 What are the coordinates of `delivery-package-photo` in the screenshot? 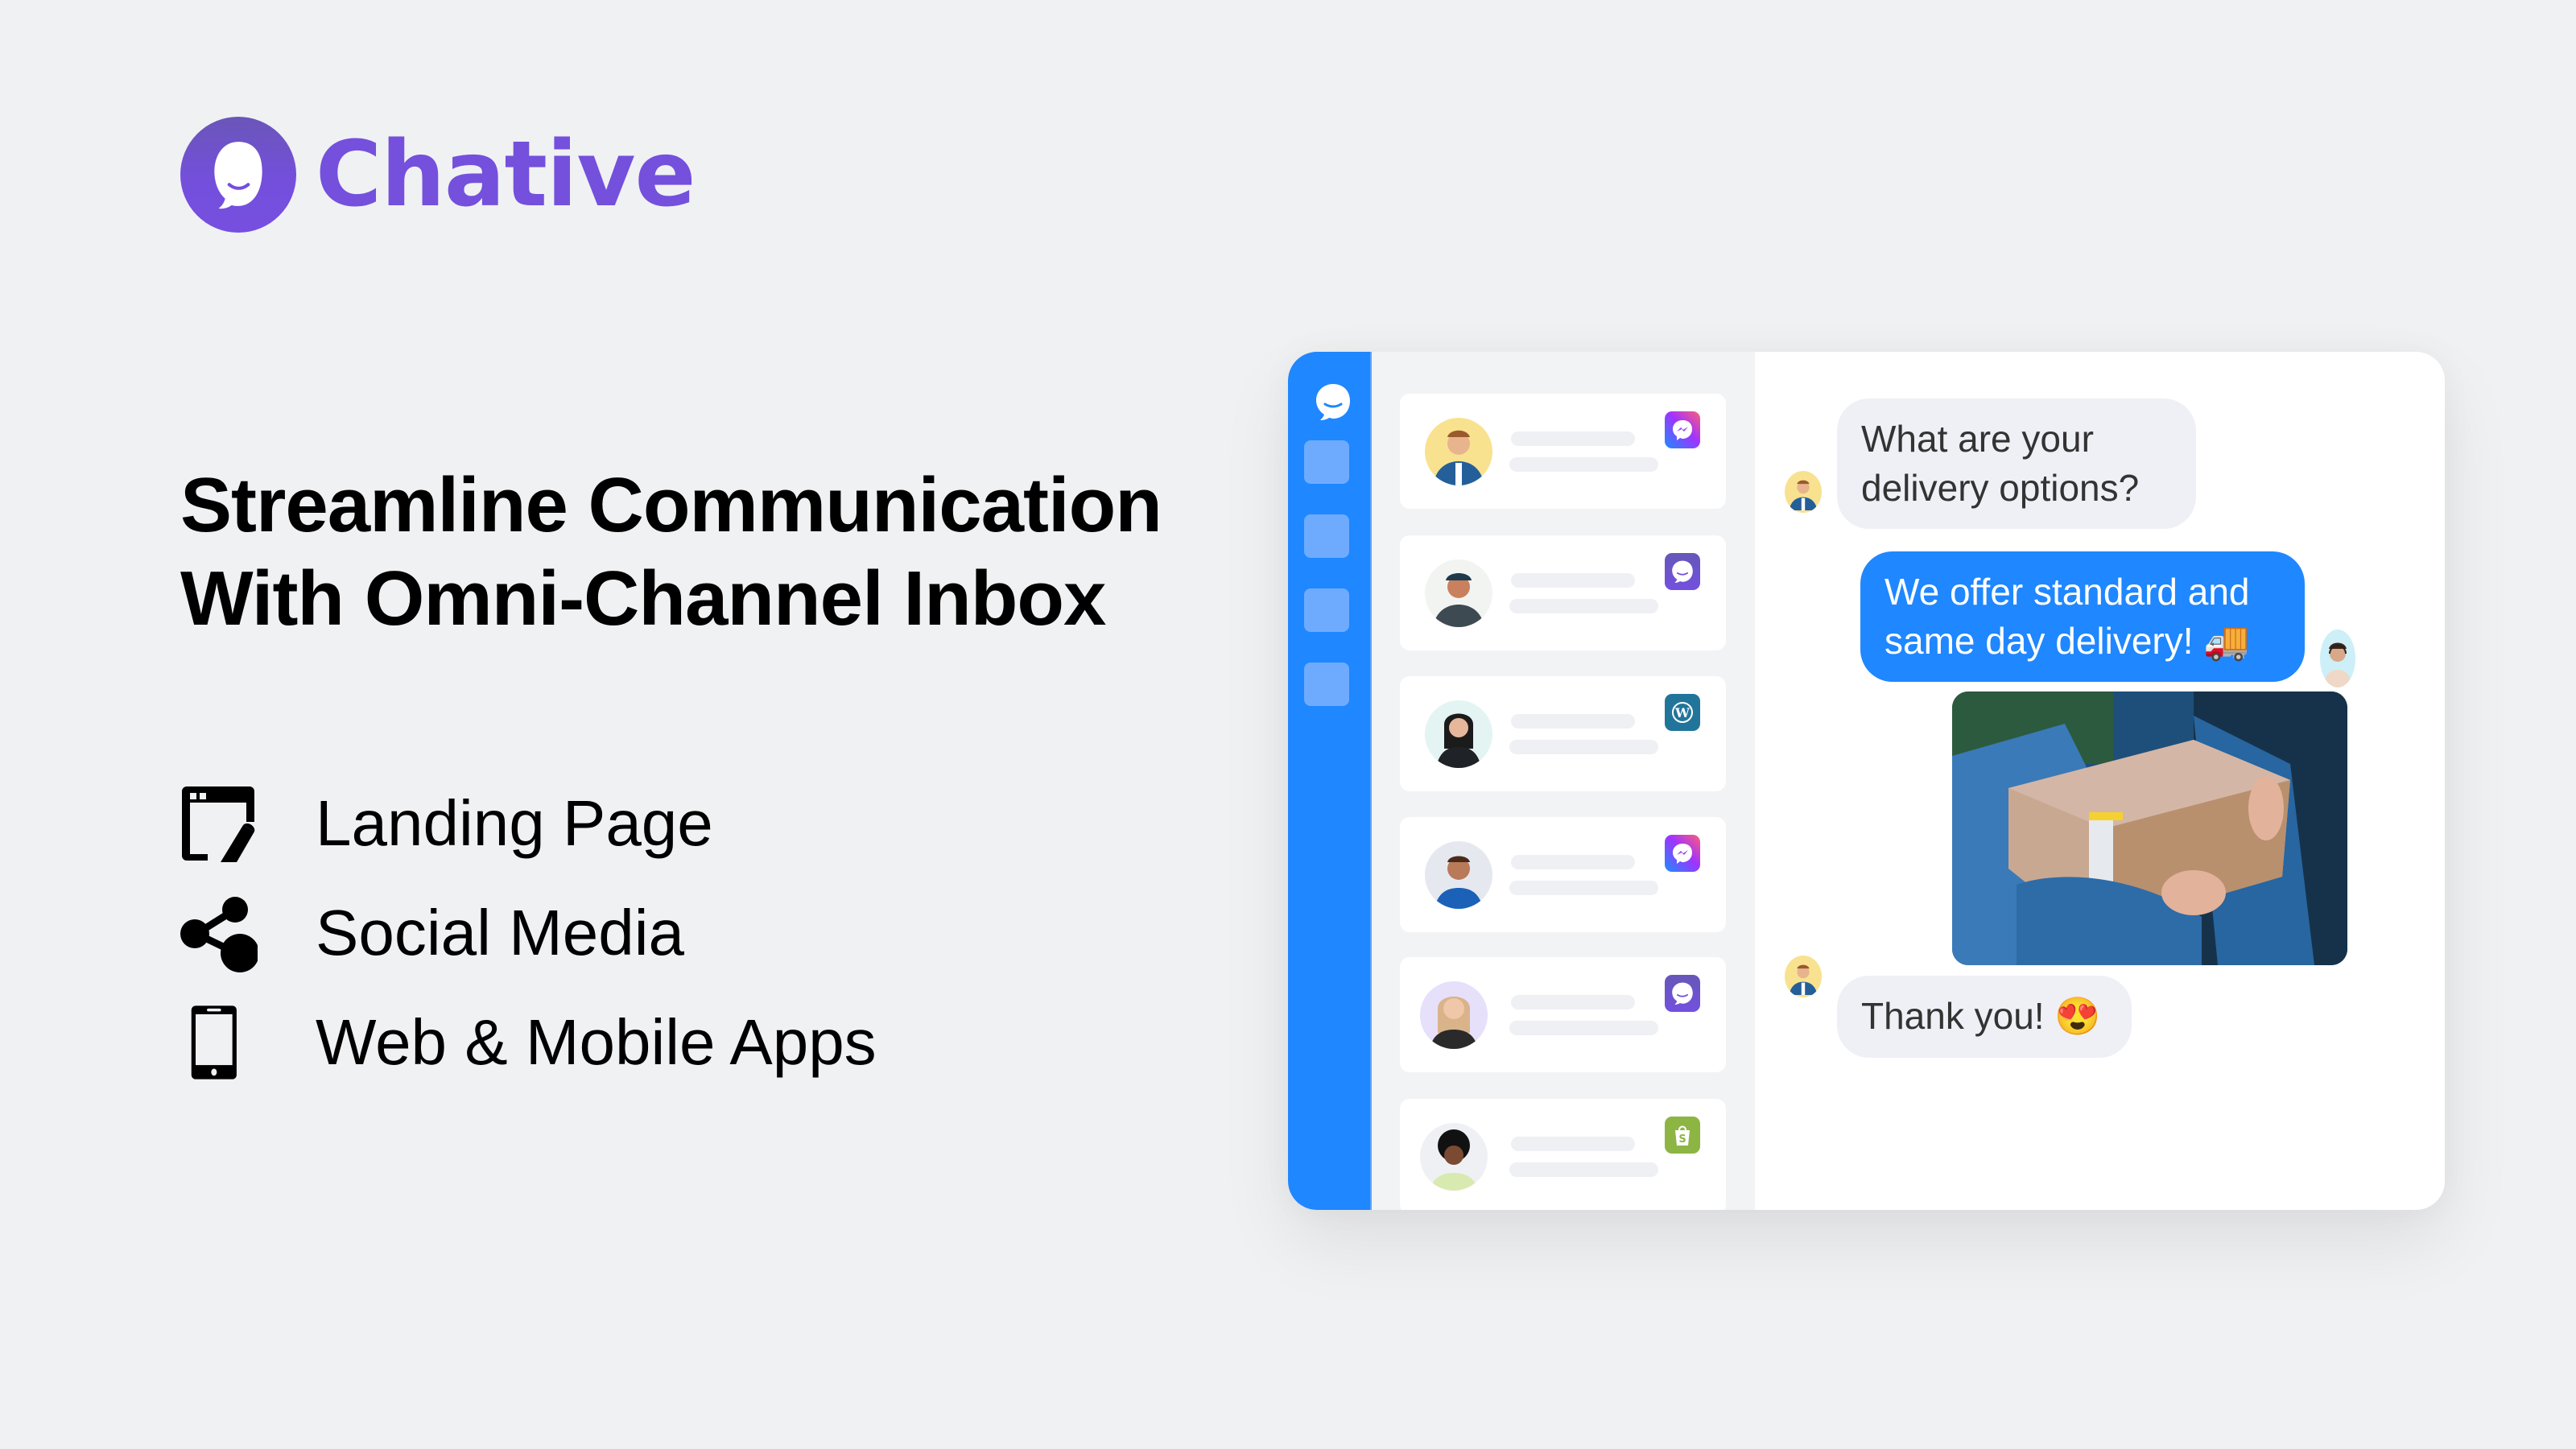 It's located at (2149, 828).